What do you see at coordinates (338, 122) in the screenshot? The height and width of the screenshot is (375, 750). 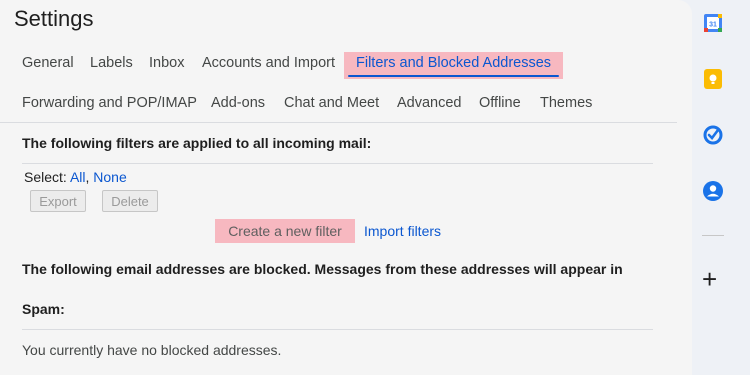 I see `tabs-divider` at bounding box center [338, 122].